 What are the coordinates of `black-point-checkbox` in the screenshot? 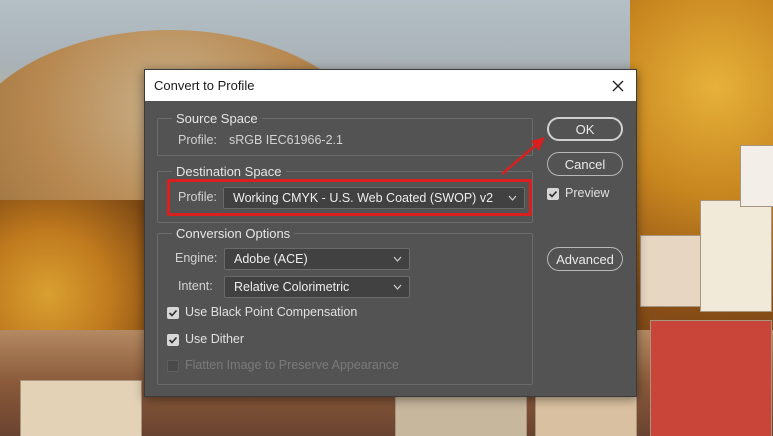 It's located at (173, 313).